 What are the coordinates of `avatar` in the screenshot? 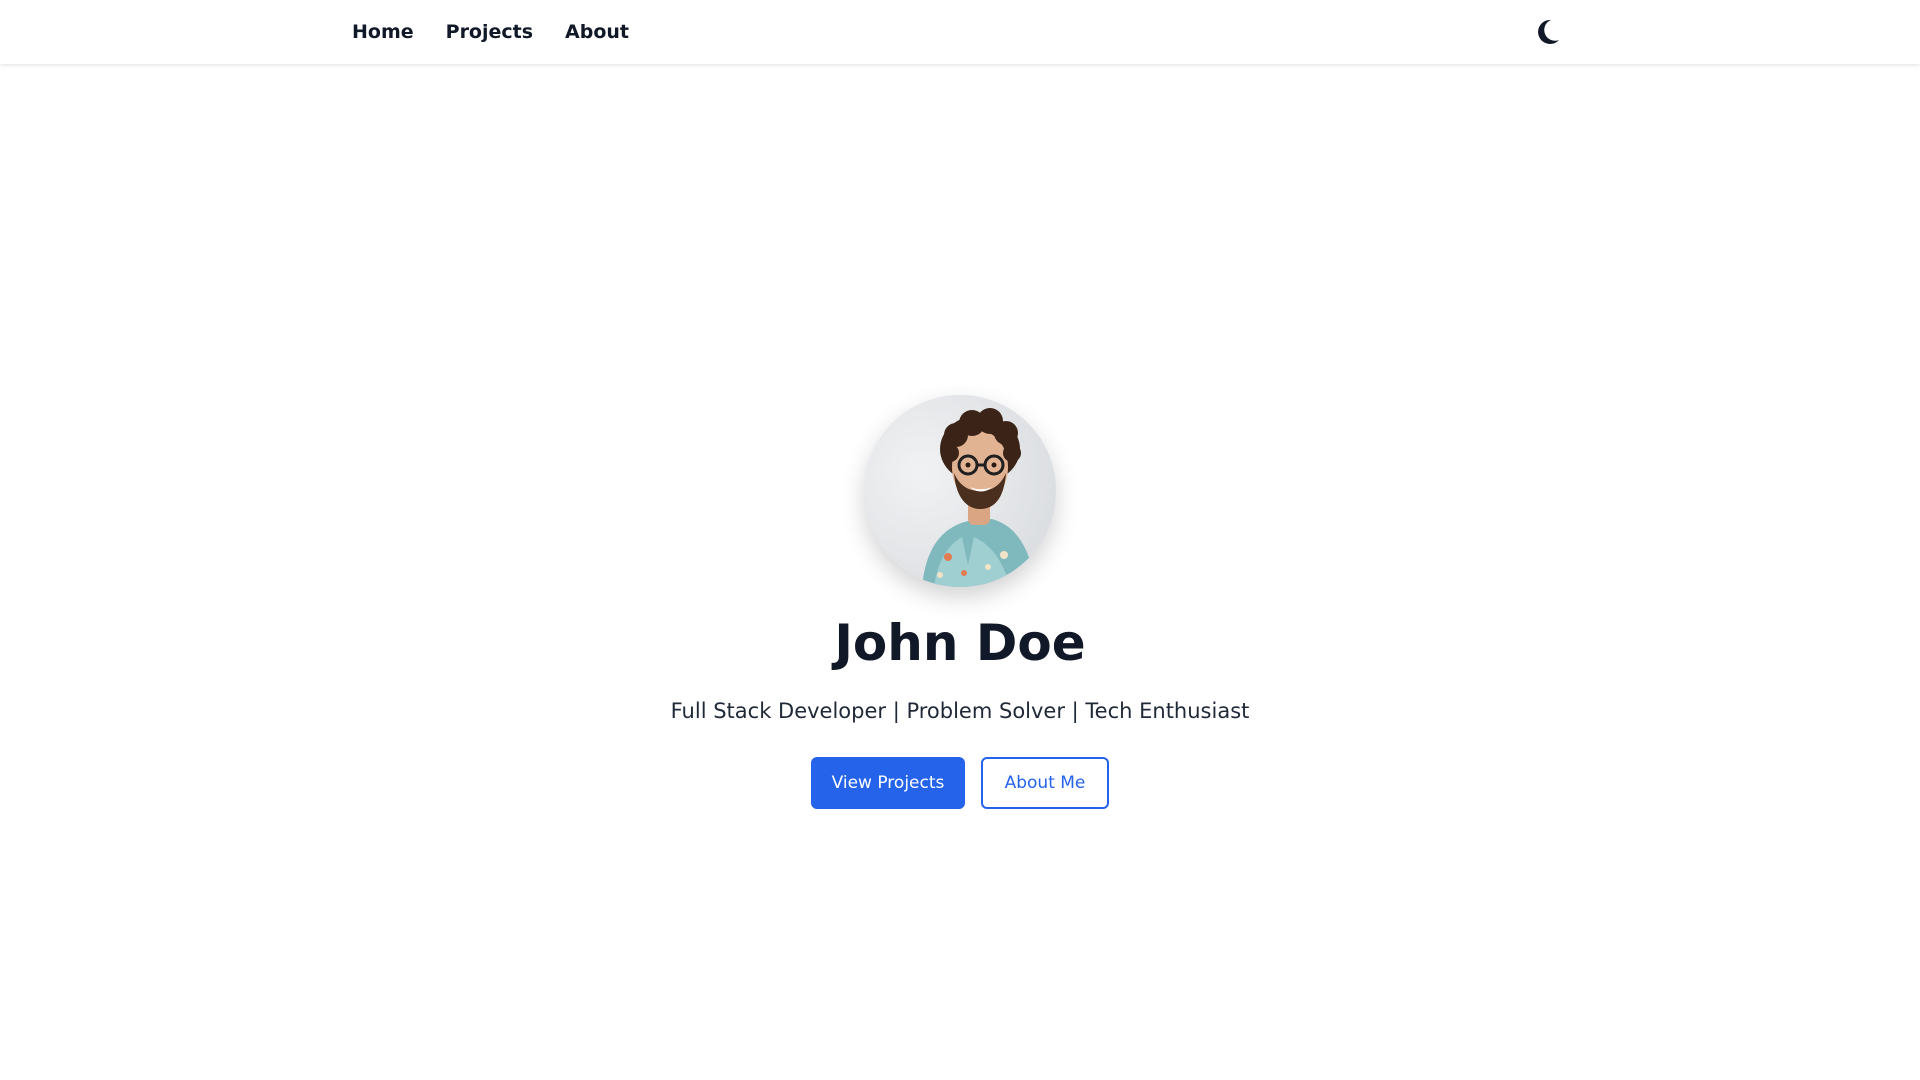 It's located at (960, 491).